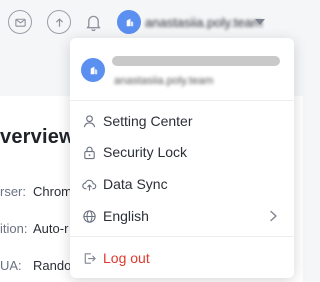  I want to click on field-label: UA:, so click(11, 265).